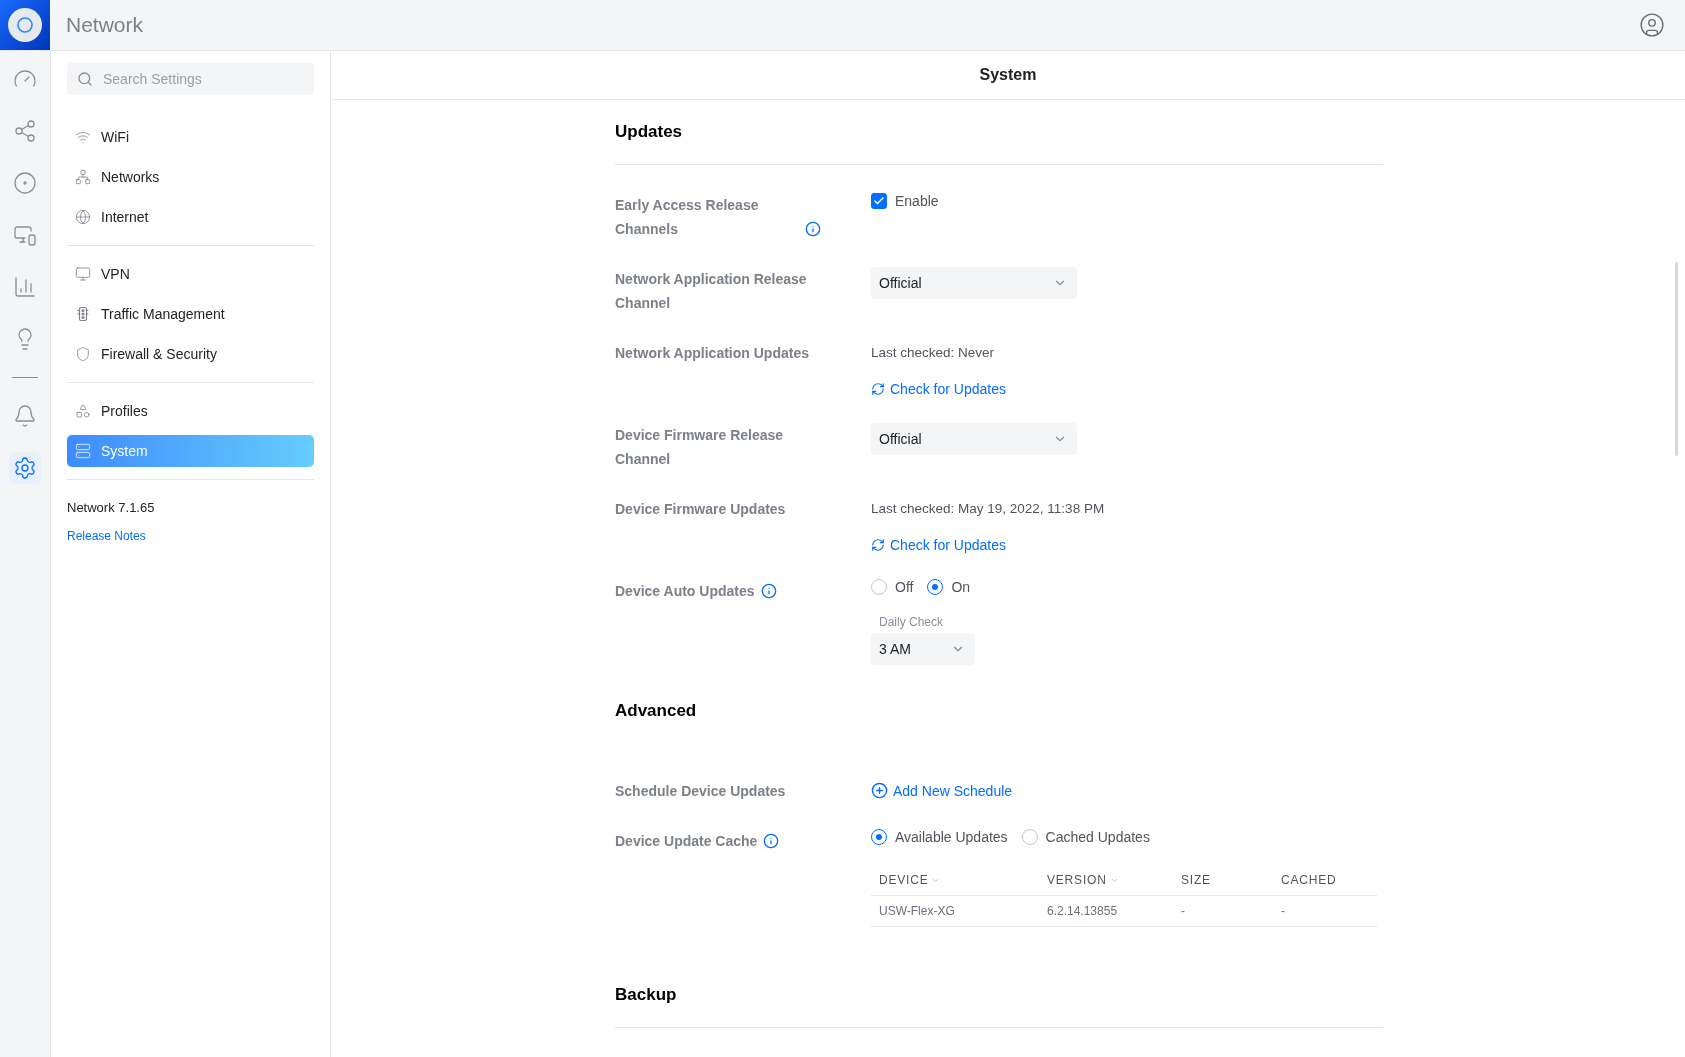  What do you see at coordinates (999, 138) in the screenshot?
I see `section-title: Updates` at bounding box center [999, 138].